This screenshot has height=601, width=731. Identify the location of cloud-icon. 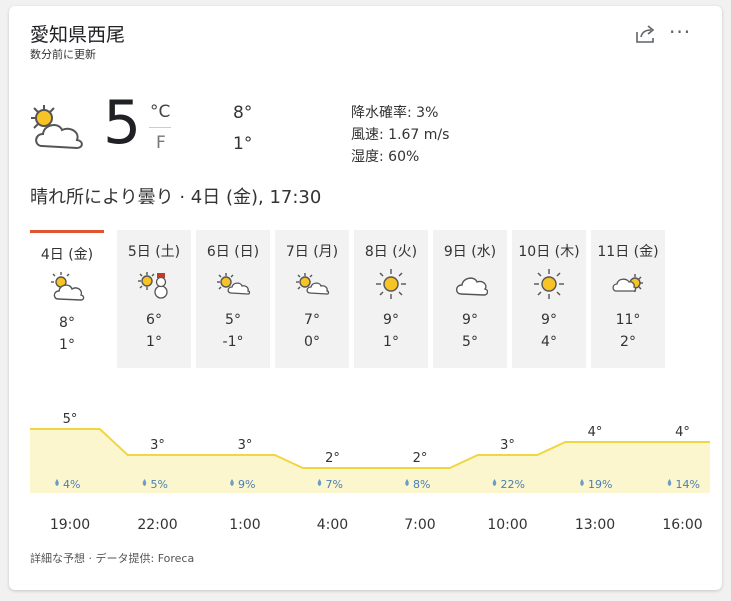
(471, 286).